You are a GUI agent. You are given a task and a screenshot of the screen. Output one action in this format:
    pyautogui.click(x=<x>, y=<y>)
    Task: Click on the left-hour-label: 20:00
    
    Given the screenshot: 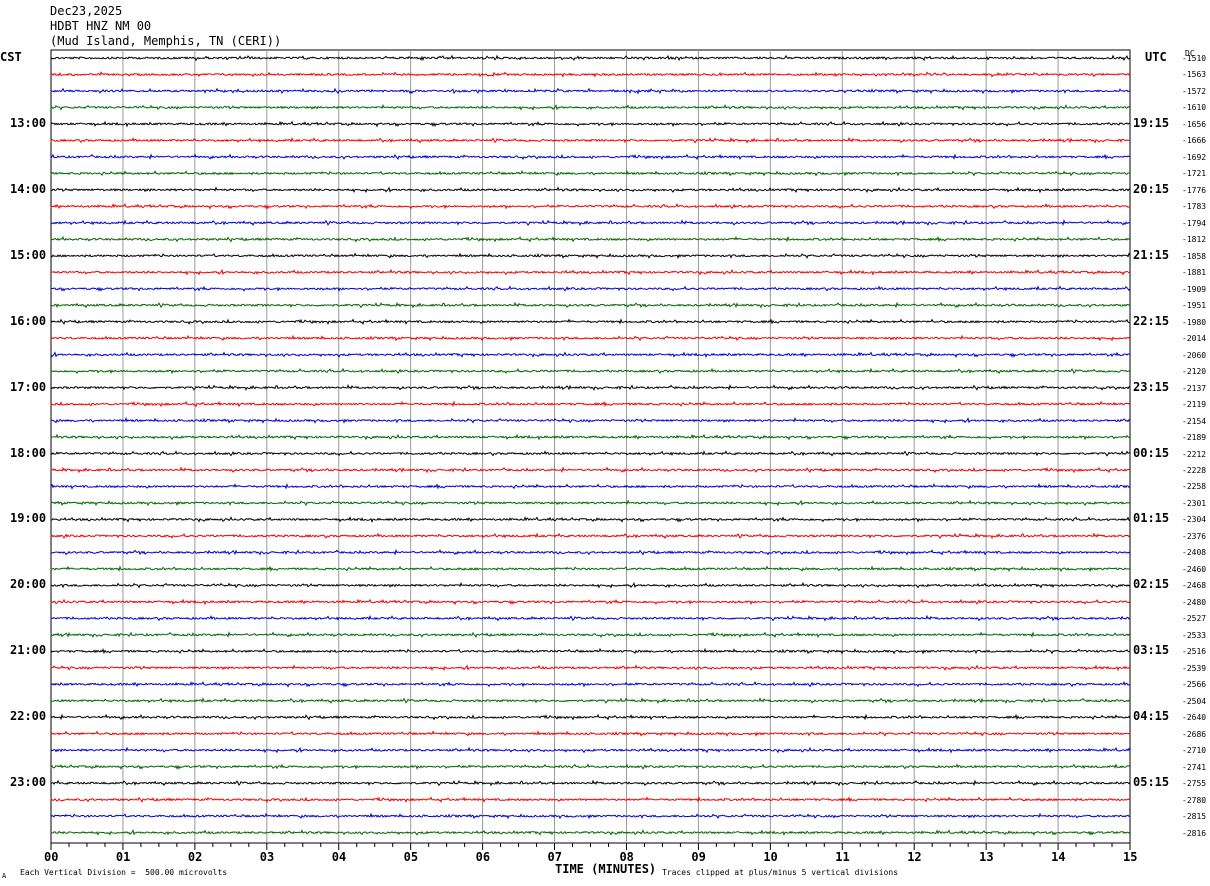 What is the action you would take?
    pyautogui.click(x=28, y=584)
    